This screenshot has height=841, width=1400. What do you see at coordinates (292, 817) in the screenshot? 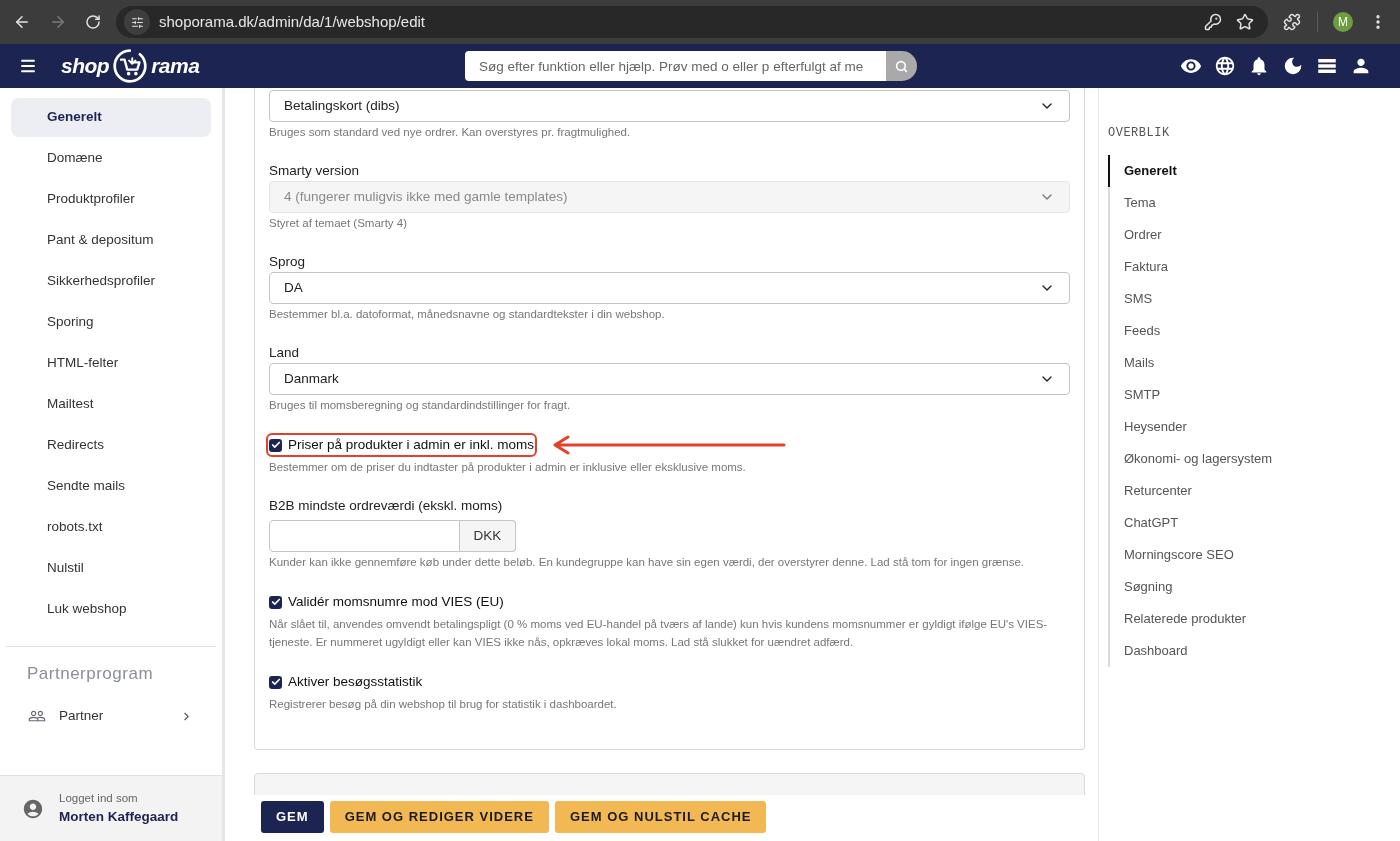
I see `save-button: GEM` at bounding box center [292, 817].